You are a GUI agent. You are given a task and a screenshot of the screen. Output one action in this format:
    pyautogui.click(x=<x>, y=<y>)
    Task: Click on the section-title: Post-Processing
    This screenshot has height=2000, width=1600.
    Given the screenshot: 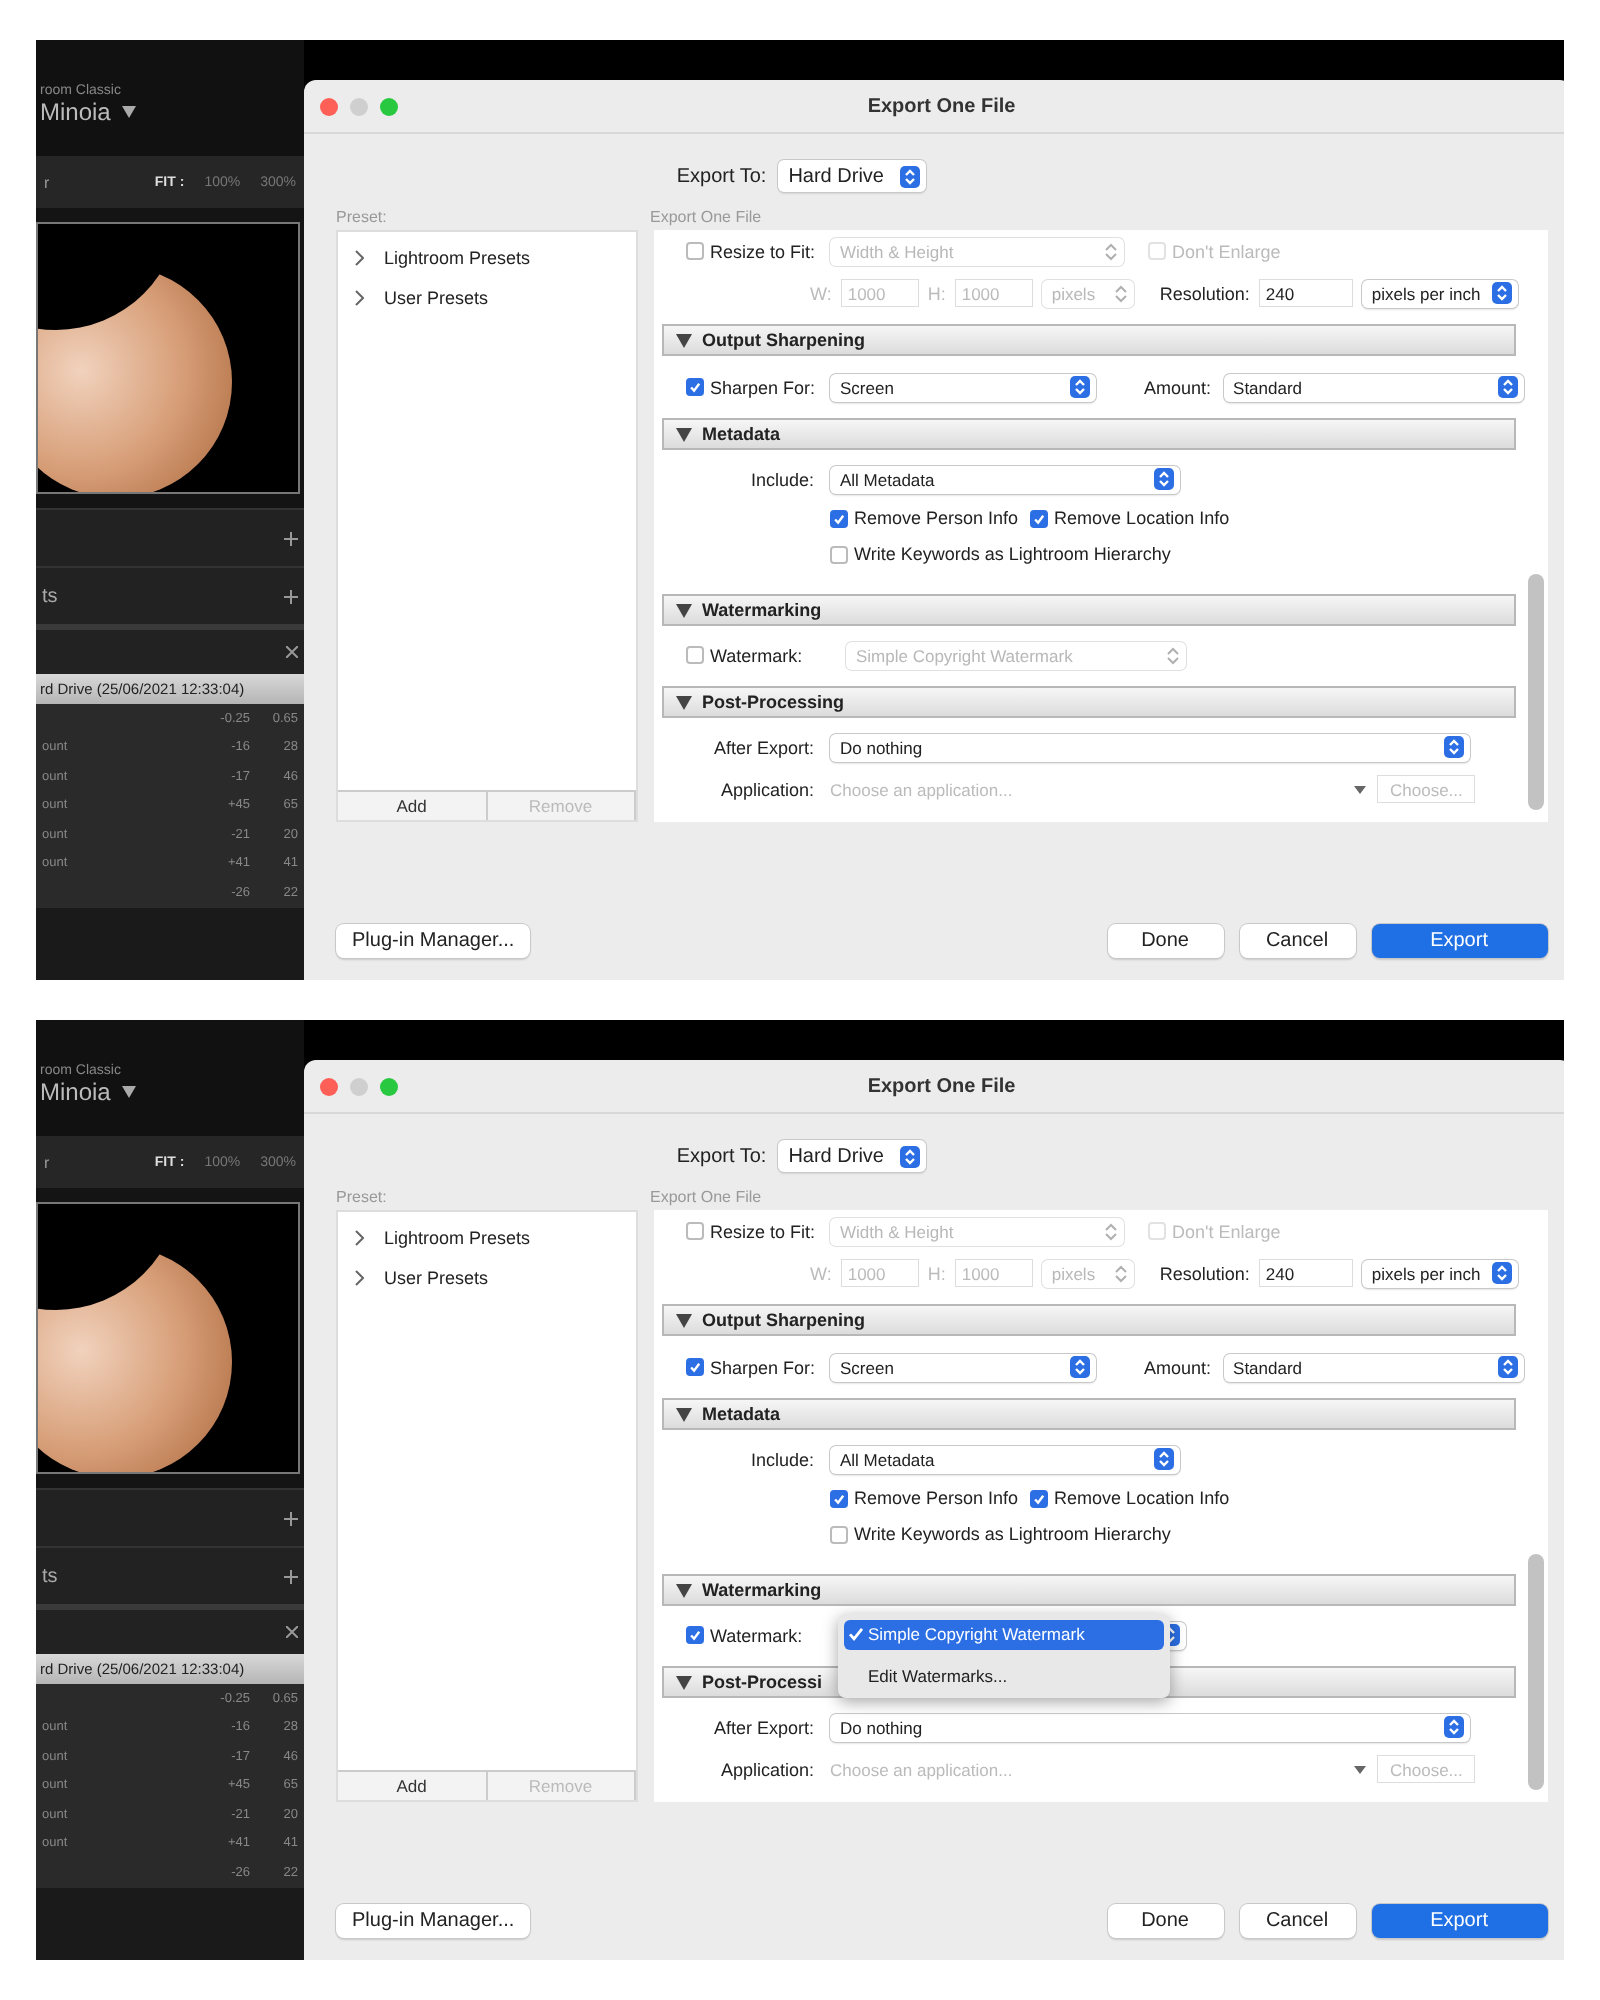 What is the action you would take?
    pyautogui.click(x=773, y=702)
    